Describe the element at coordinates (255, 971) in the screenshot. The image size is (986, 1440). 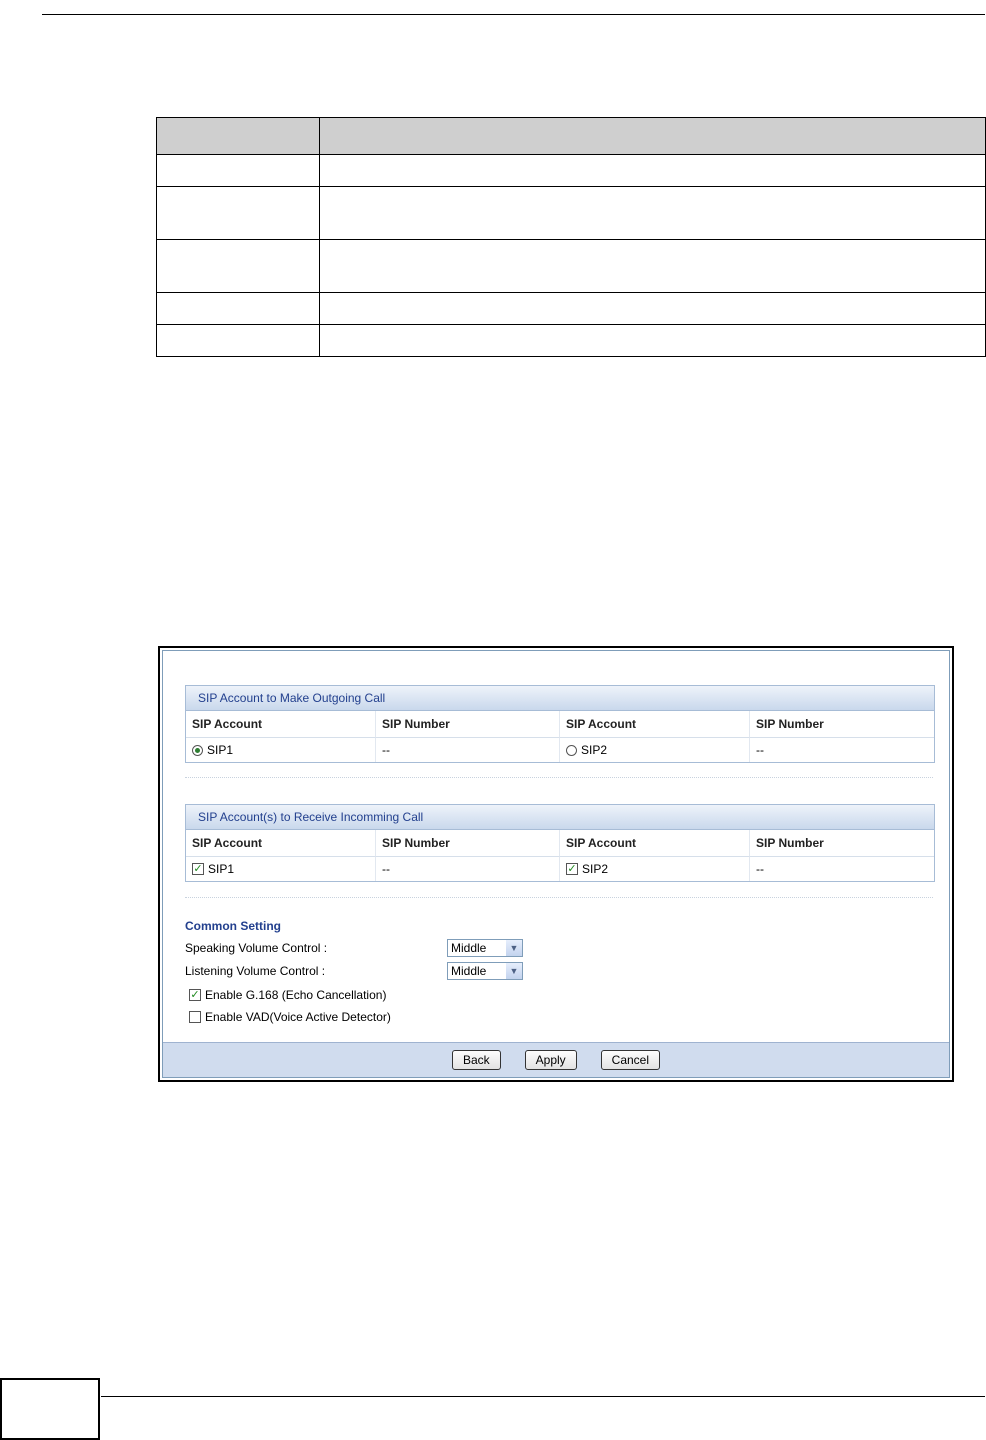
I see `listening-volume-label: Listening Volume Control :` at that location.